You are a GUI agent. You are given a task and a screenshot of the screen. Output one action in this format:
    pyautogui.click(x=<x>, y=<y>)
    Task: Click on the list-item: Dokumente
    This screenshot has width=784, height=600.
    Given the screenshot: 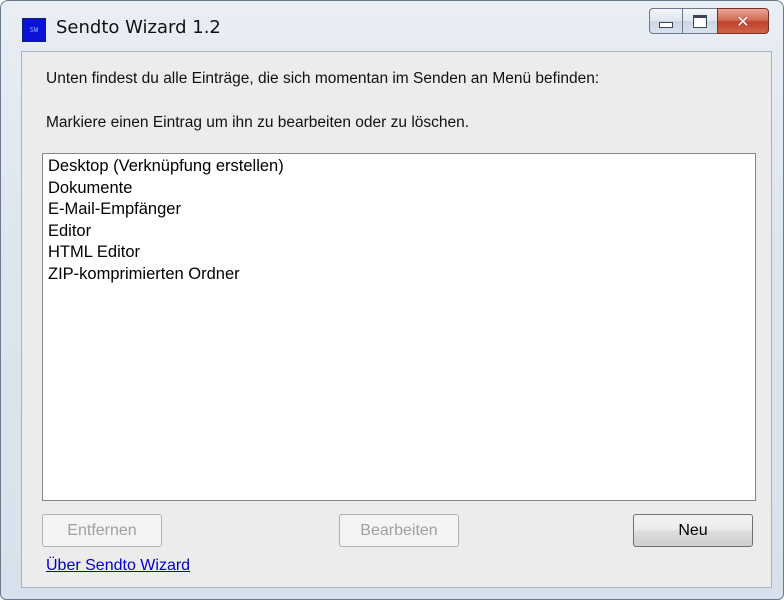 What is the action you would take?
    pyautogui.click(x=399, y=189)
    